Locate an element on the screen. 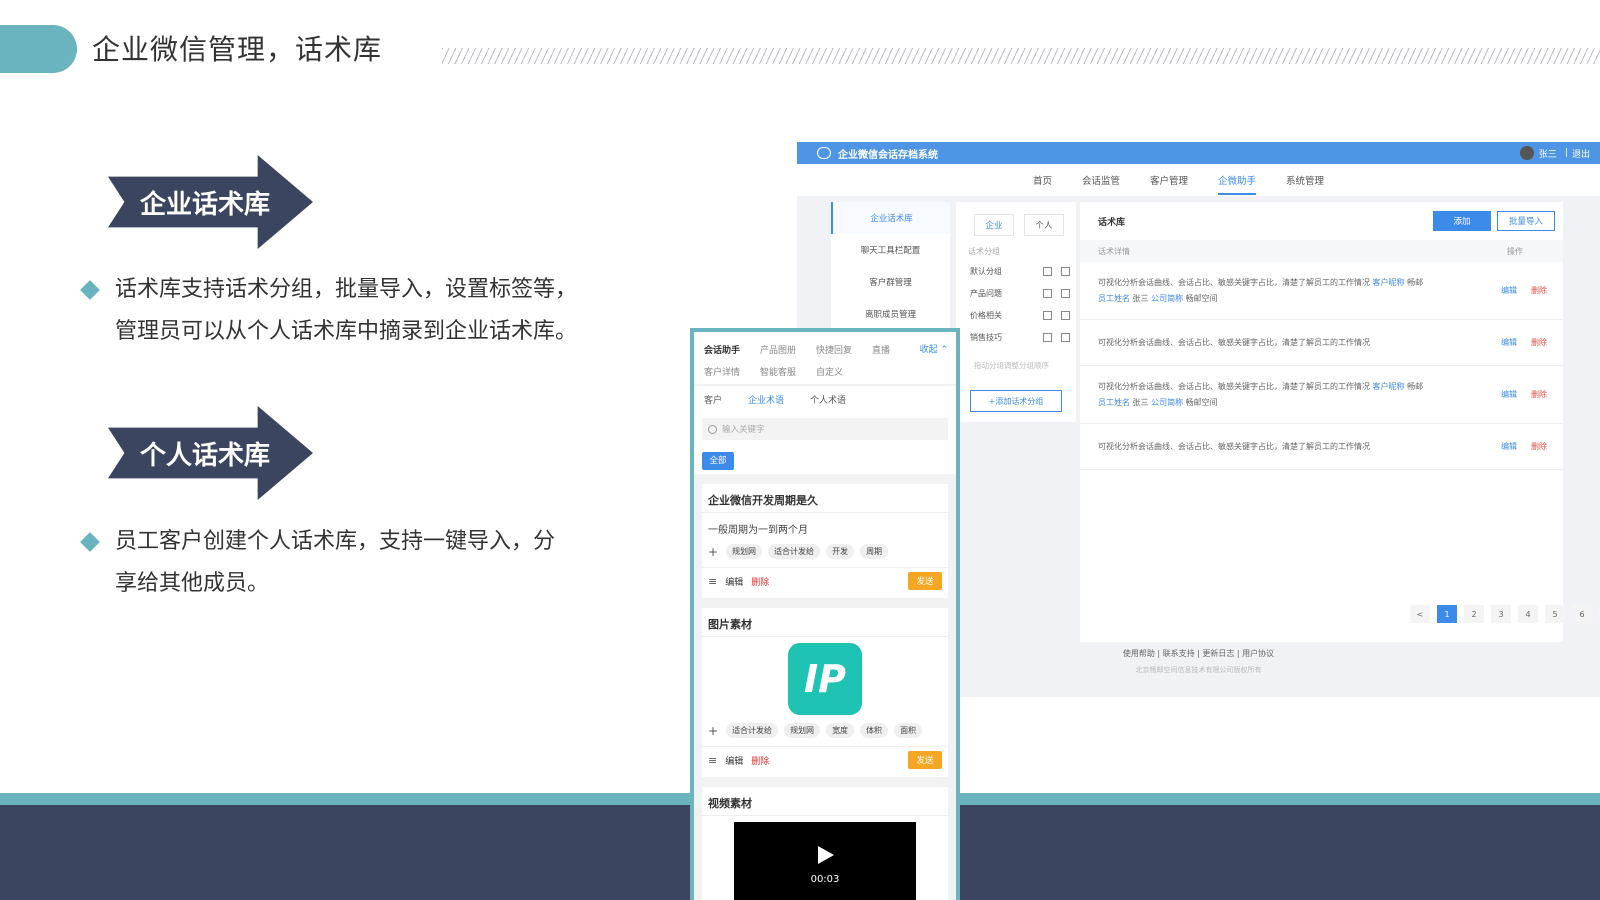 The width and height of the screenshot is (1600, 900). collapse-toggle: 收起 ⌃ is located at coordinates (934, 348).